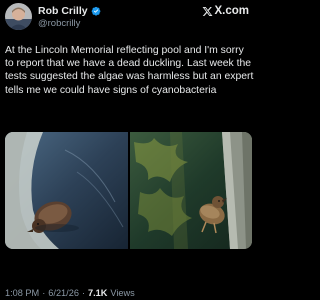 This screenshot has width=320, height=300. I want to click on tweet-time: 1:08 PM, so click(22, 293).